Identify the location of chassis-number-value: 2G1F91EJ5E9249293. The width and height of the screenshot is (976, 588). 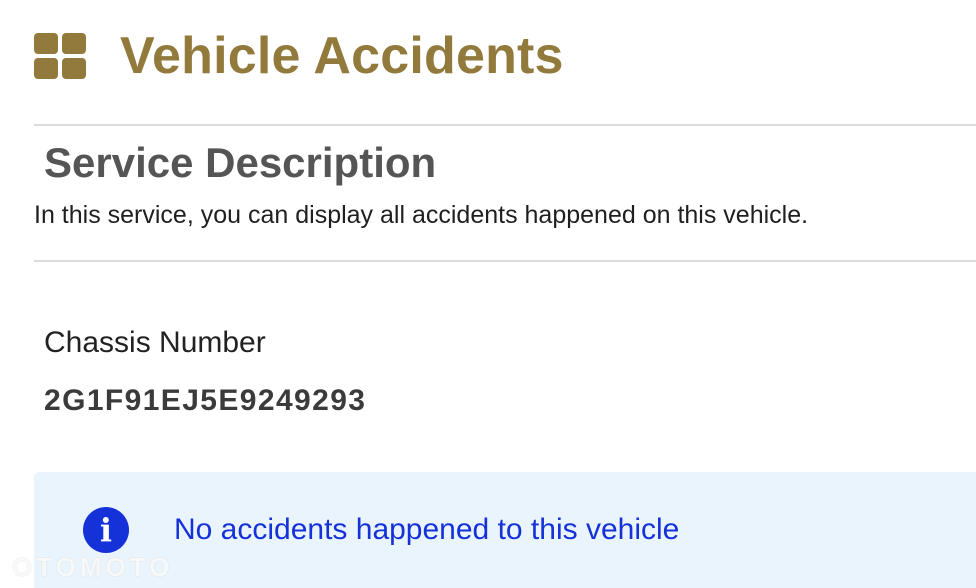
(205, 400).